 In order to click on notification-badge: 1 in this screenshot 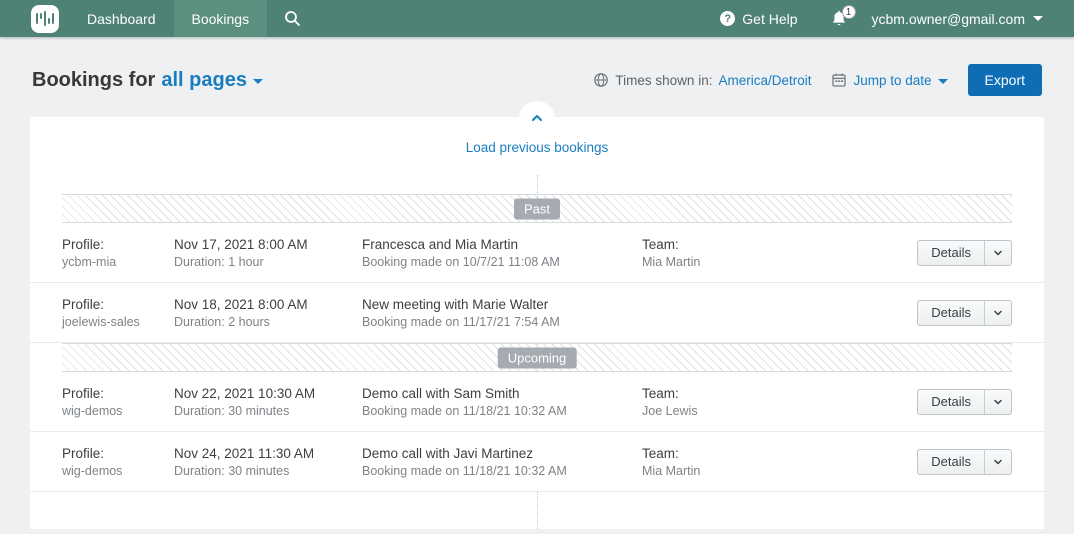, I will do `click(848, 12)`.